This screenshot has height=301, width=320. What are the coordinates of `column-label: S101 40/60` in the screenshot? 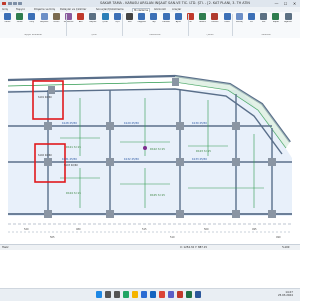 It's located at (45, 97).